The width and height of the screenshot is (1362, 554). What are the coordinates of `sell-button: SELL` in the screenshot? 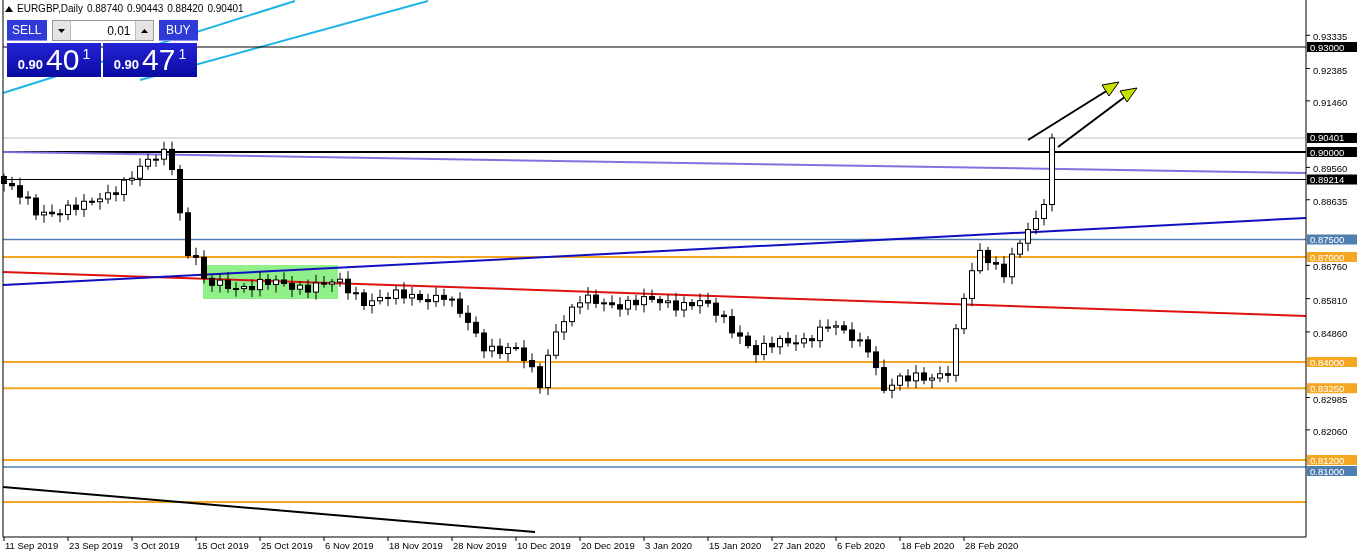 It's located at (27, 30).